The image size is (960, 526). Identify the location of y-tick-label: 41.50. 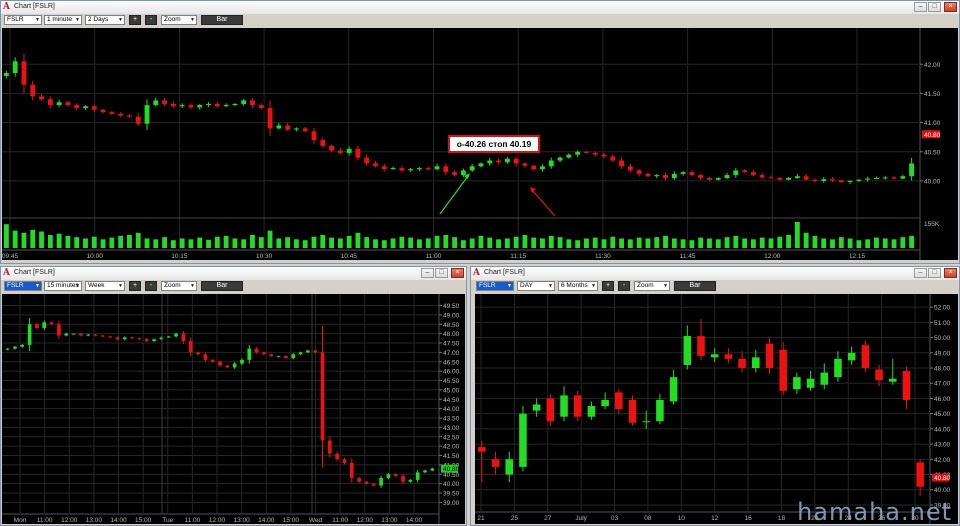
(451, 456).